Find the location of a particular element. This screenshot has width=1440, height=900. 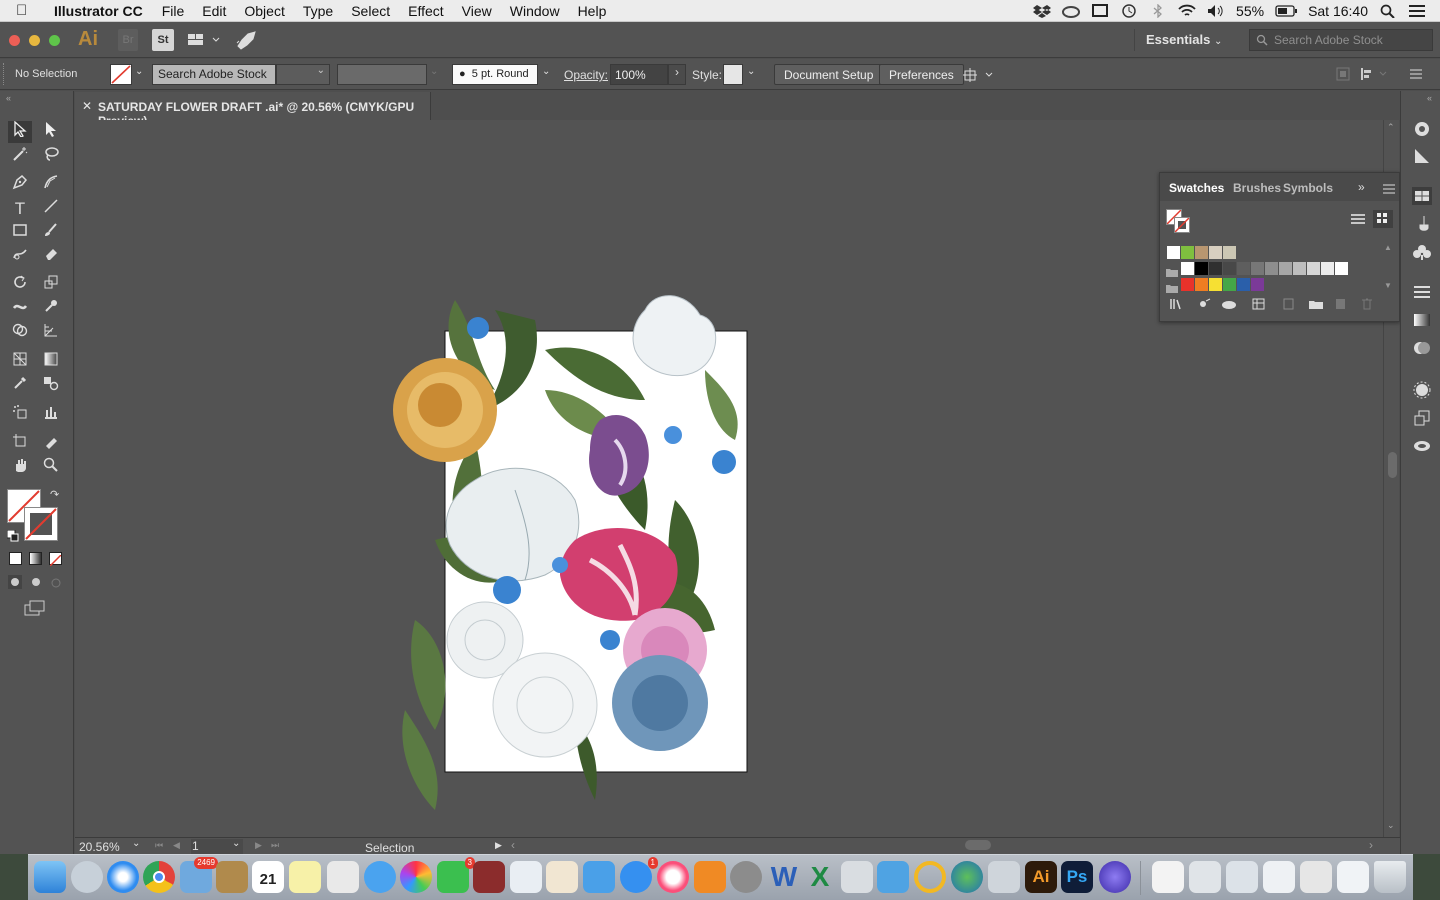

arrange-documents-button is located at coordinates (204, 40).